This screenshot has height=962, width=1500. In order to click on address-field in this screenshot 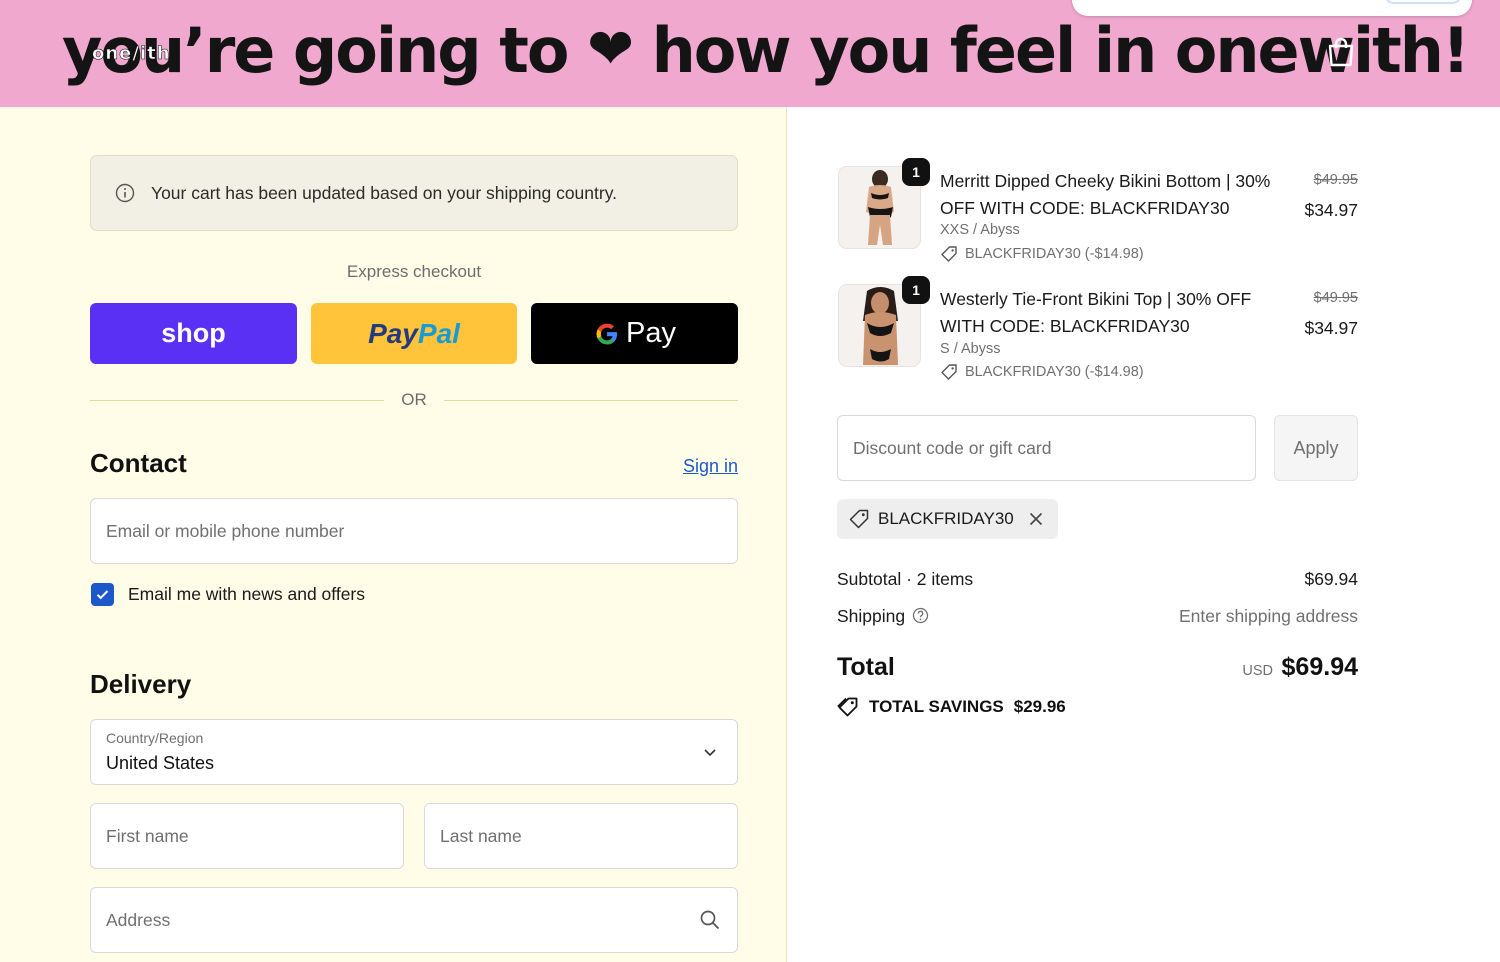, I will do `click(414, 920)`.